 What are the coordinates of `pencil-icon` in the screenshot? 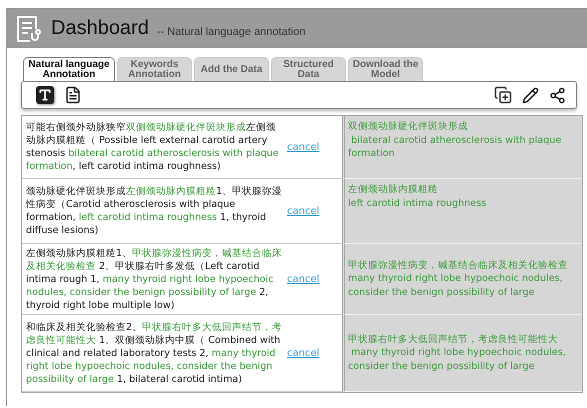 It's located at (530, 95).